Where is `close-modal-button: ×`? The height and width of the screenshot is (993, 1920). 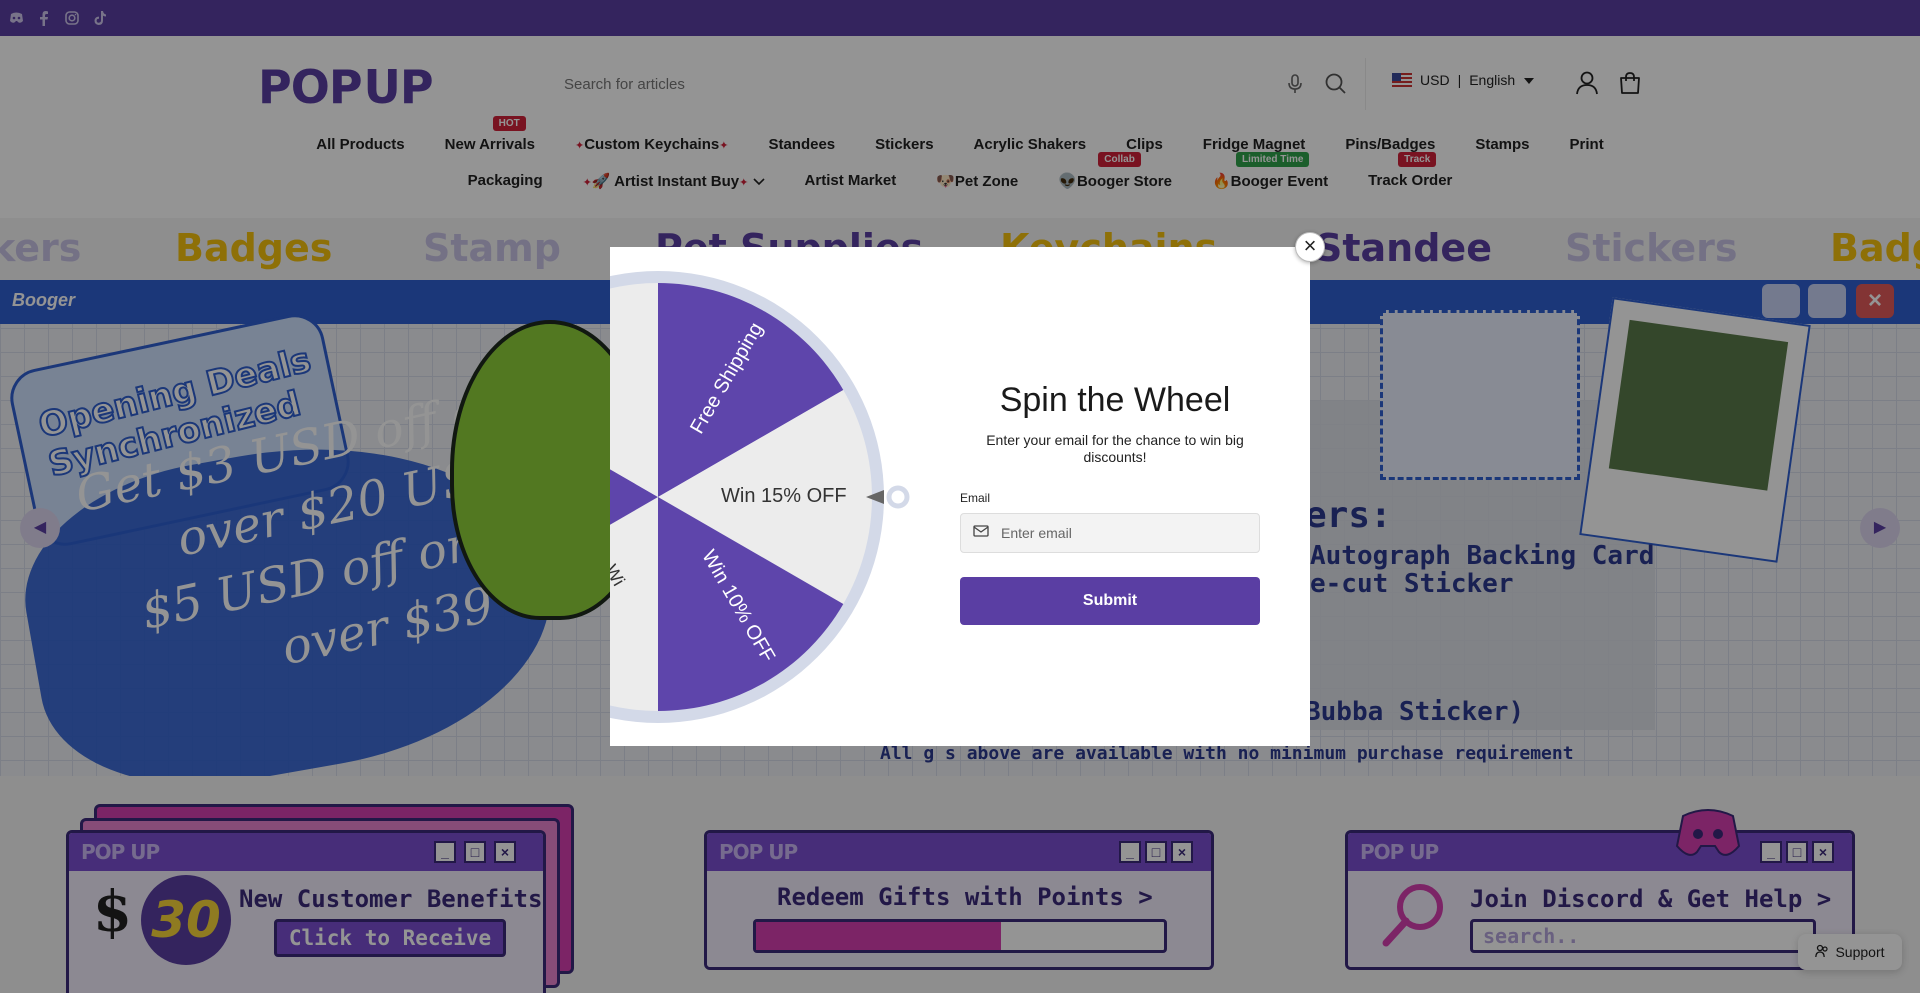 close-modal-button: × is located at coordinates (1310, 247).